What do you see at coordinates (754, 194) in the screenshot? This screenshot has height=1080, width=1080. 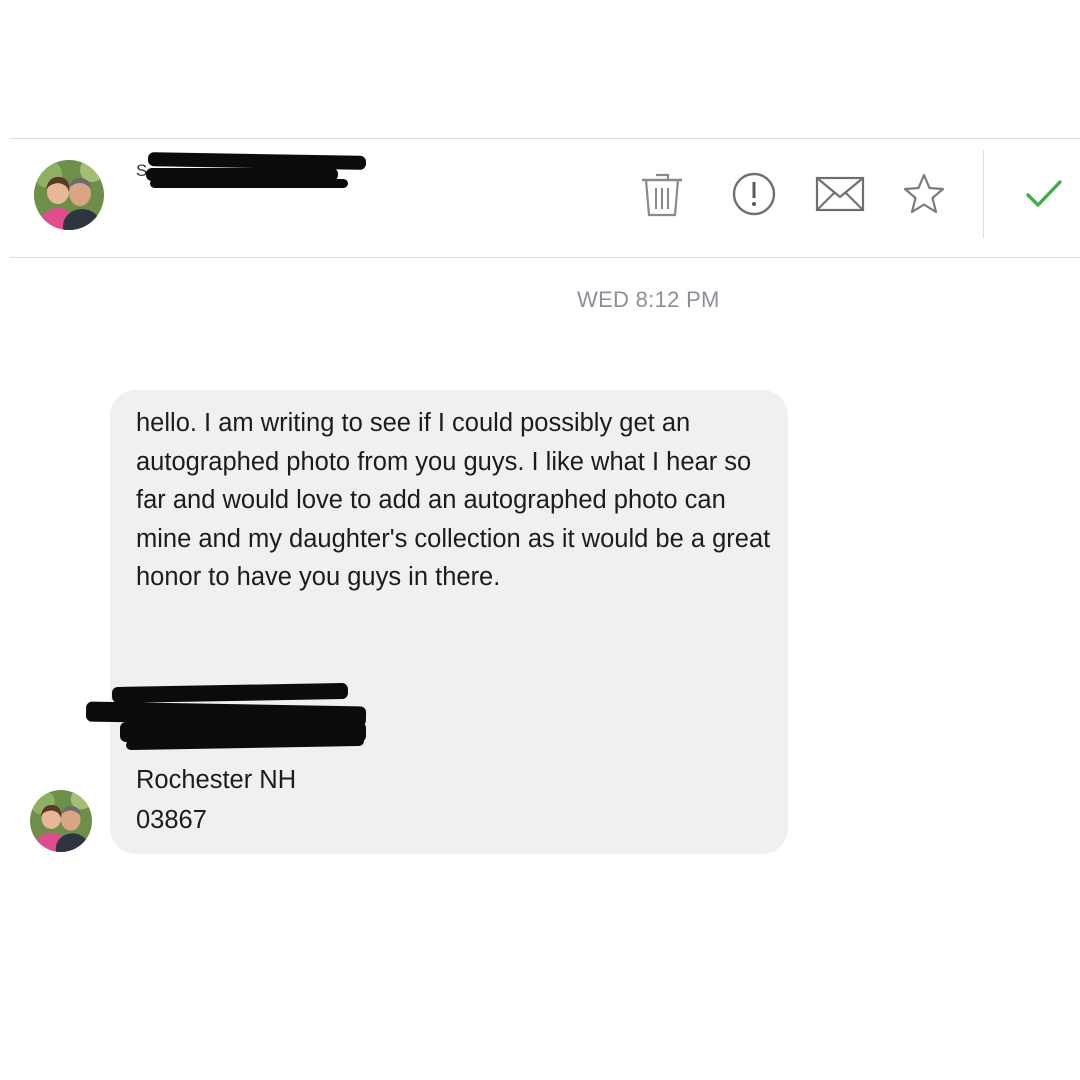 I see `exclamation-icon` at bounding box center [754, 194].